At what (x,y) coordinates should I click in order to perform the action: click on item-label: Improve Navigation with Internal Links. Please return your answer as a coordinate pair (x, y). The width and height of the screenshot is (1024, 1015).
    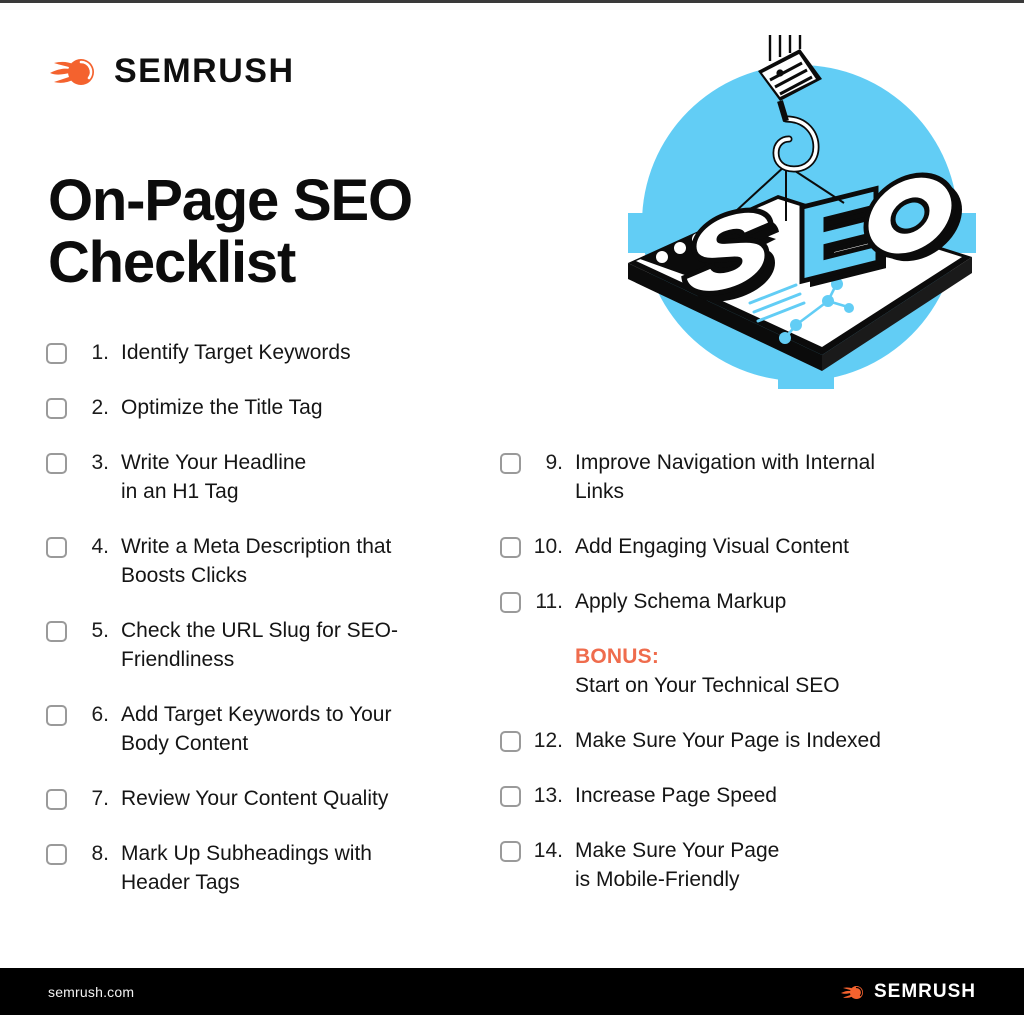
    Looking at the image, I should click on (725, 477).